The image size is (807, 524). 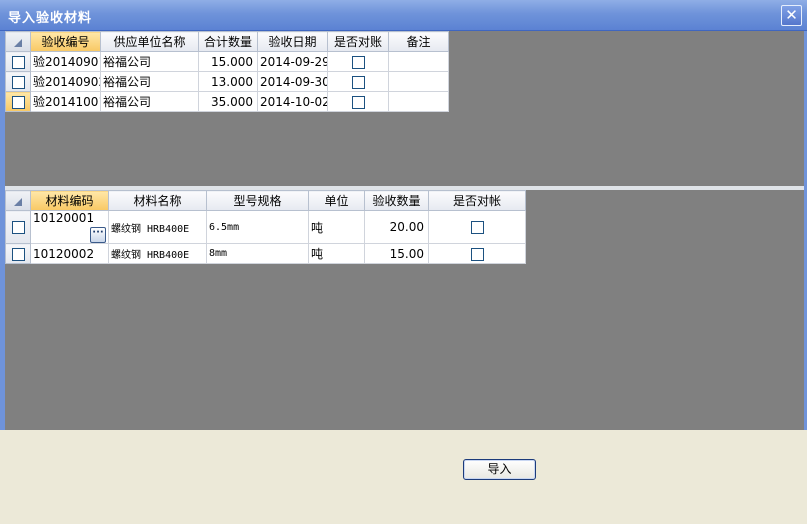 I want to click on col-material-code: 材料编码, so click(x=69, y=200).